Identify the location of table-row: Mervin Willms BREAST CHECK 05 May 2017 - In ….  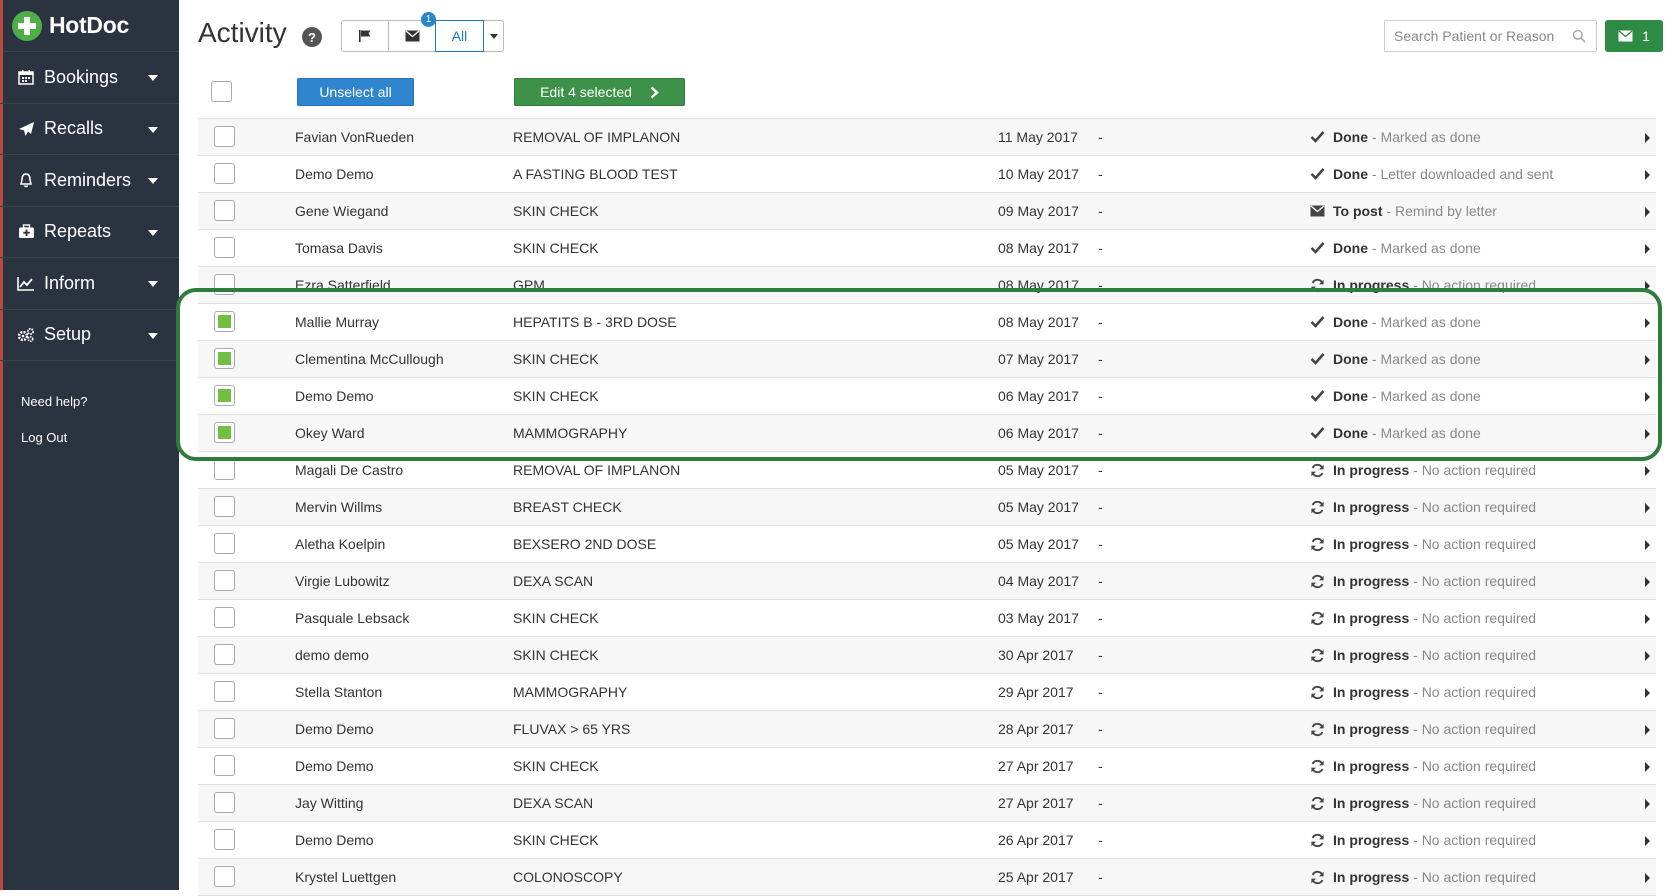
(927, 507).